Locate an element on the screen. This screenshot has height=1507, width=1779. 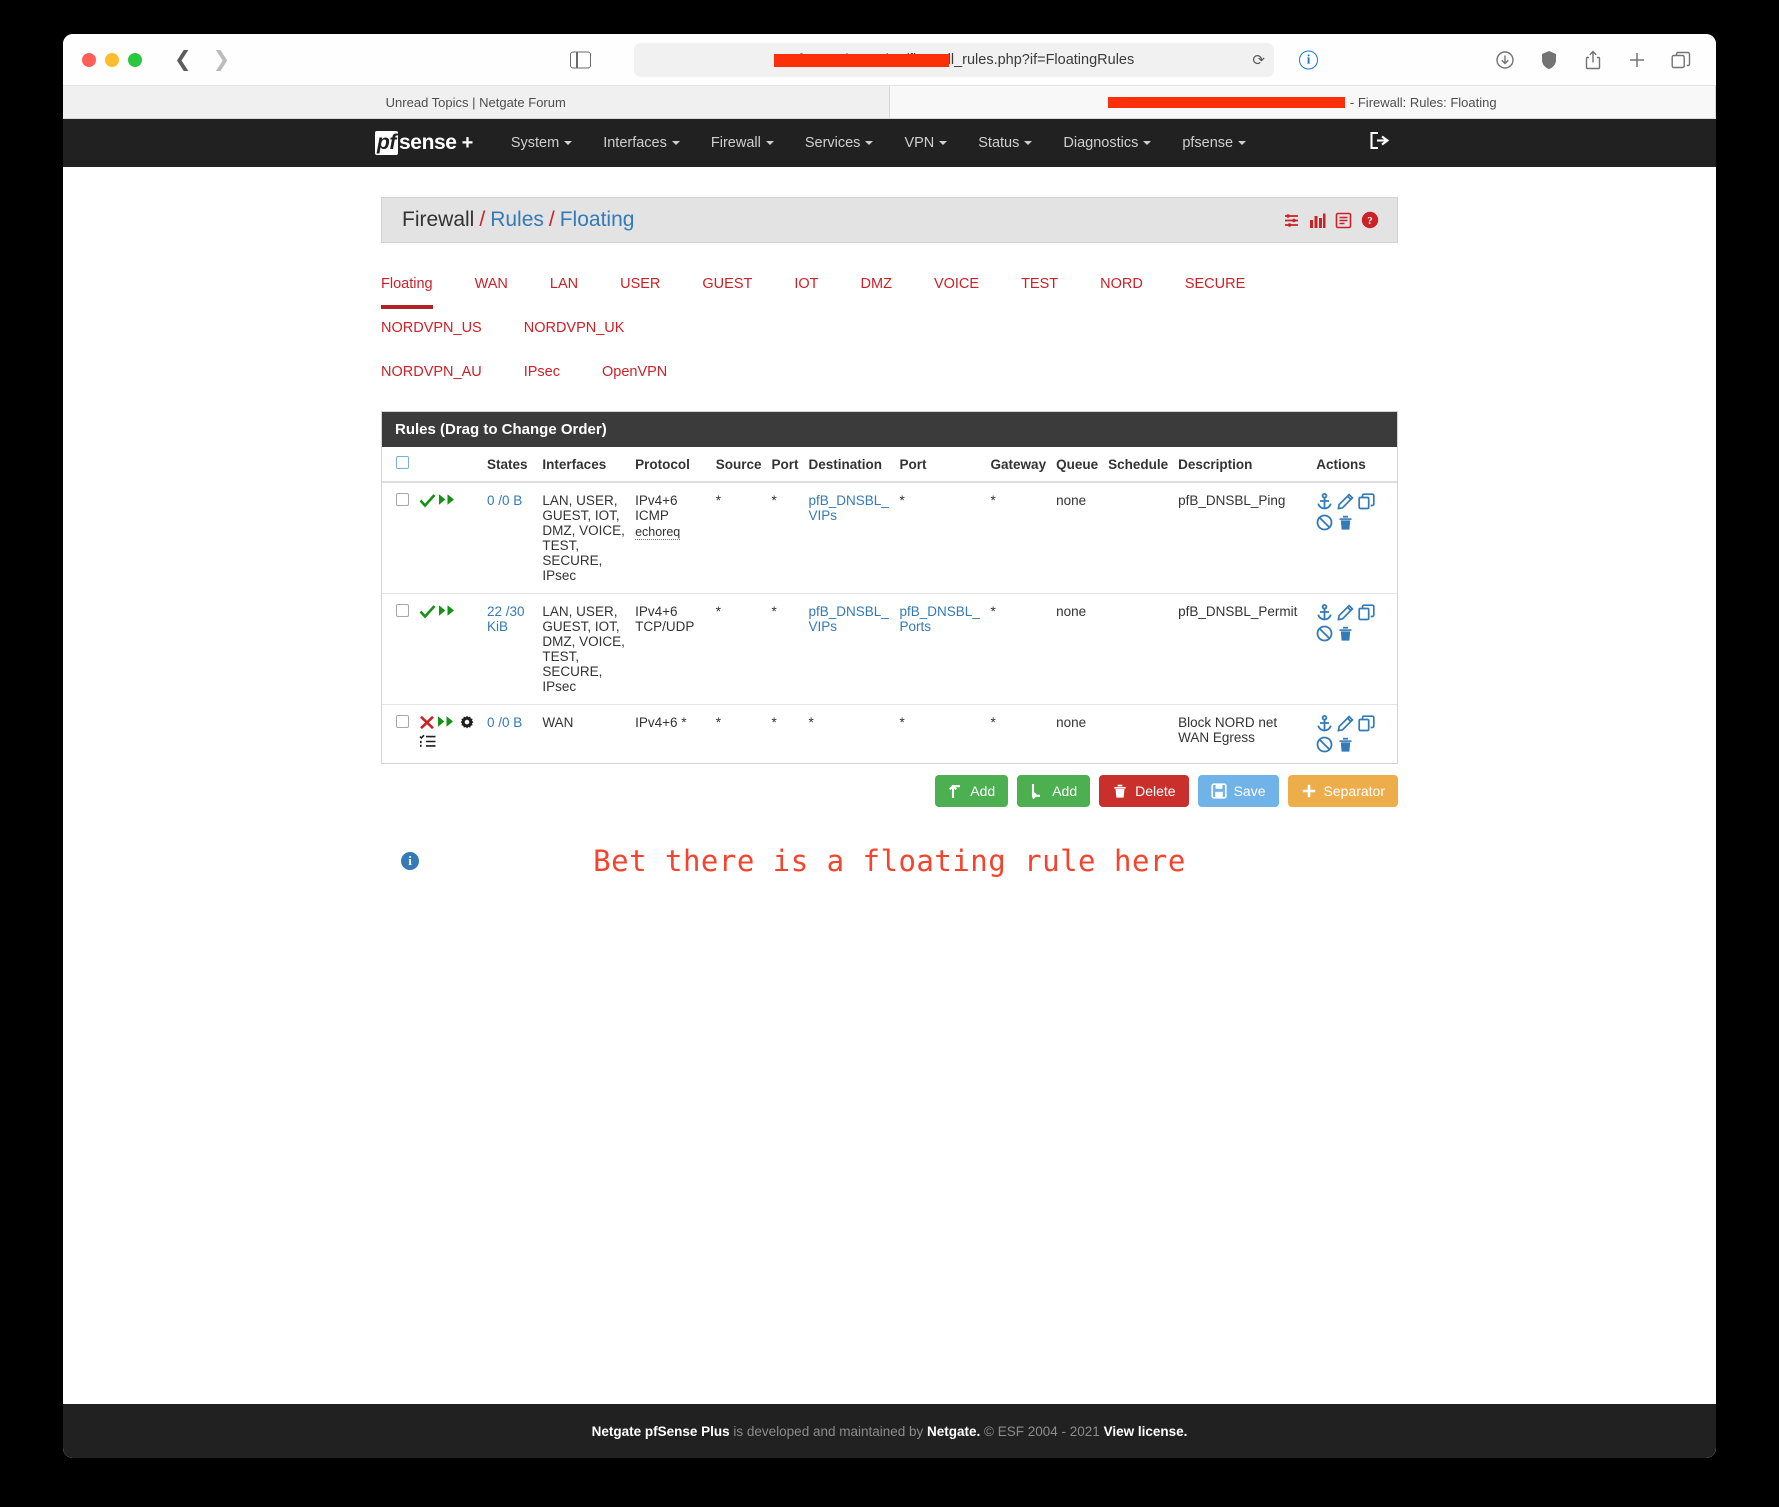
shield-icon is located at coordinates (1549, 60).